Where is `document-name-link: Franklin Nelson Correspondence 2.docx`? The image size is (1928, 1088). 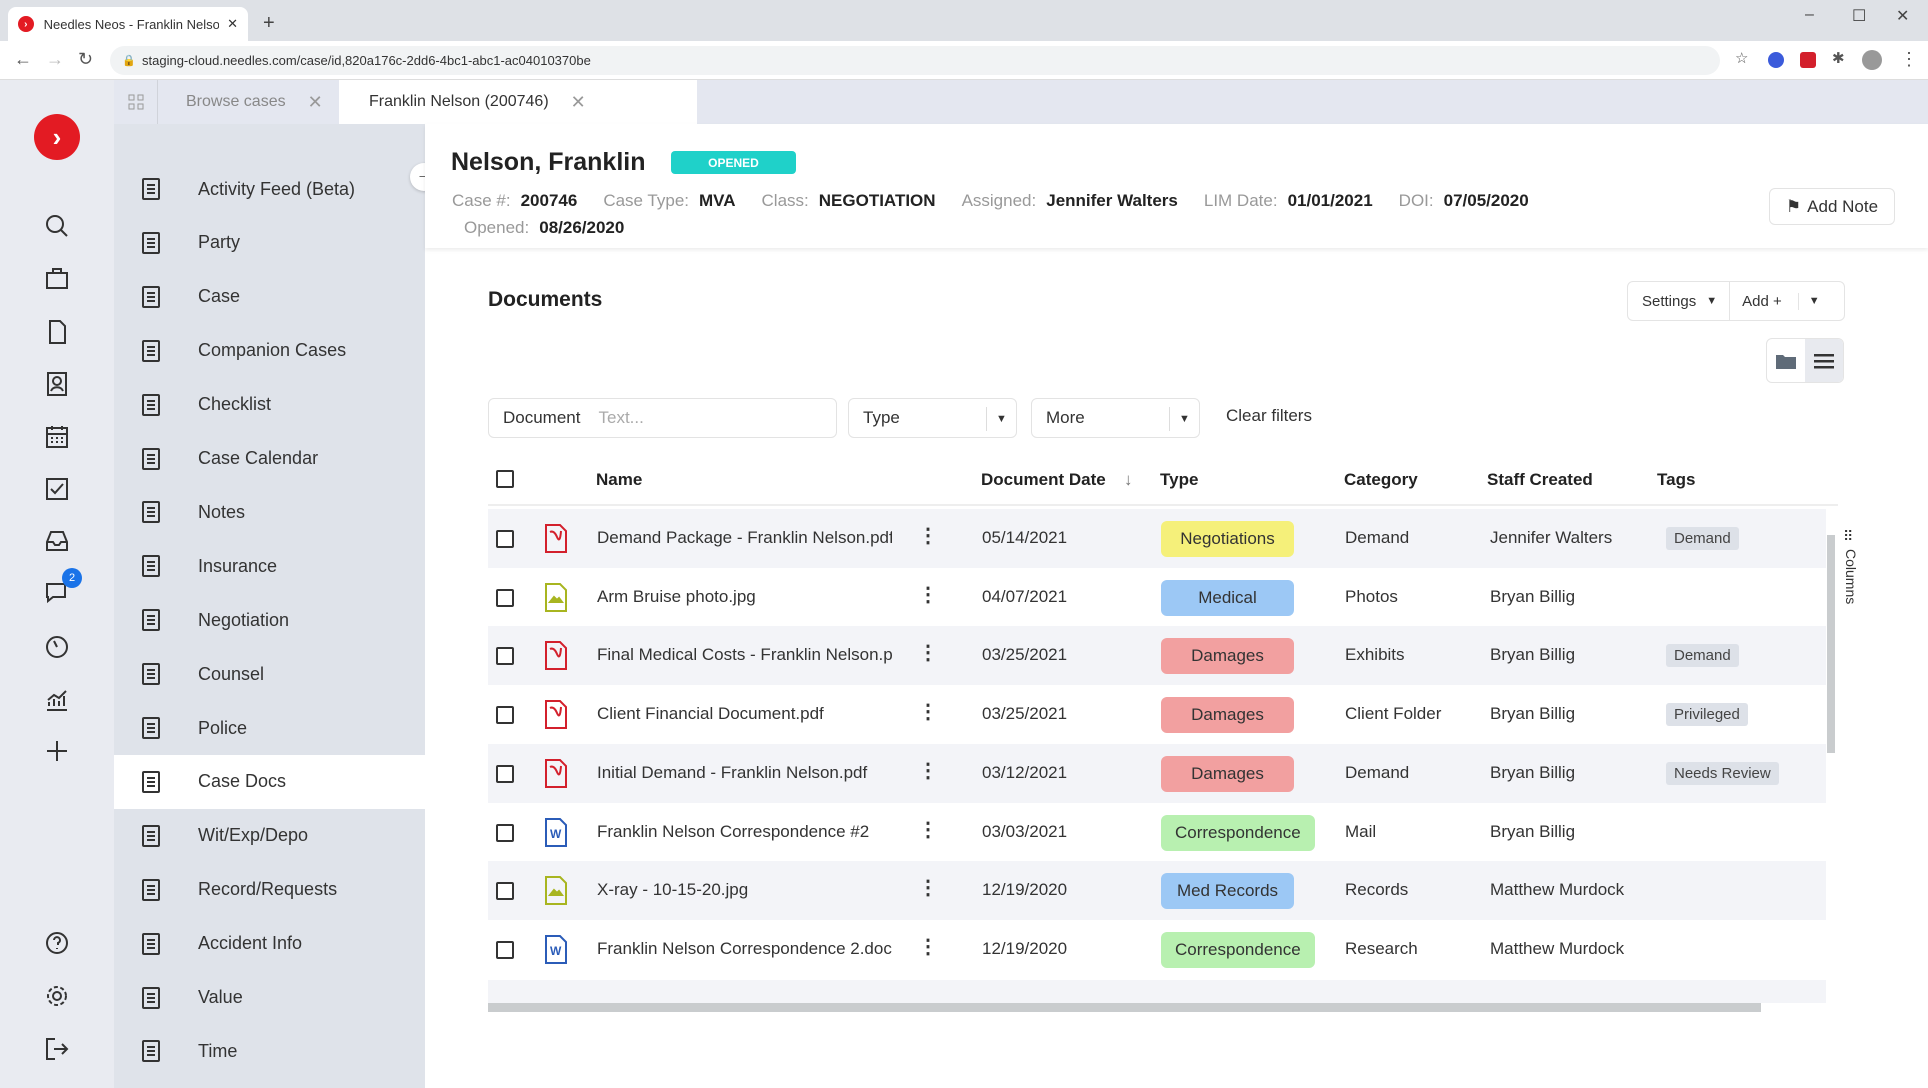 document-name-link: Franklin Nelson Correspondence 2.docx is located at coordinates (744, 949).